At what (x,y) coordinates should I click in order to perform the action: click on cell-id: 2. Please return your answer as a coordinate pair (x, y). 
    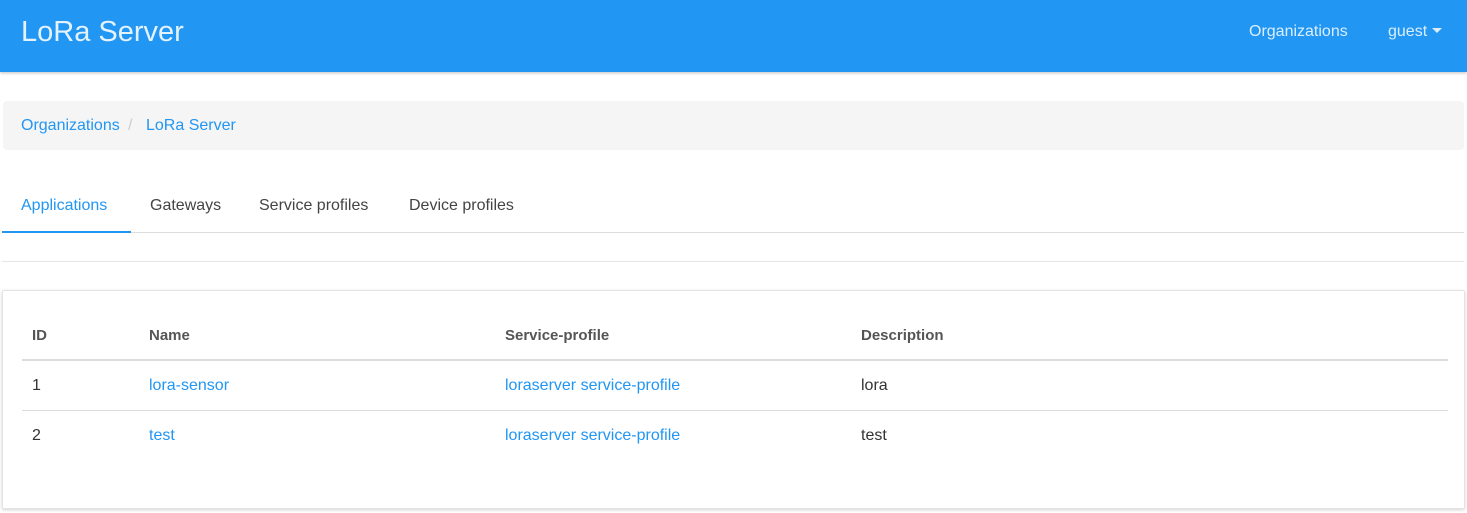
    Looking at the image, I should click on (36, 435).